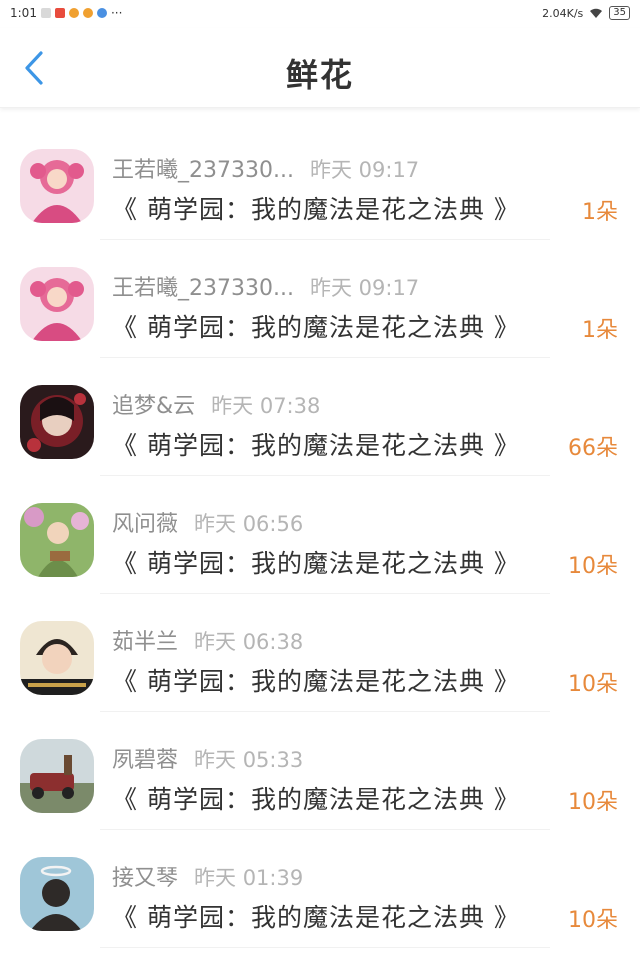 The width and height of the screenshot is (640, 974). What do you see at coordinates (320, 653) in the screenshot?
I see `list-item: 茹半兰 昨天 06:38 《 萌学园：我的魔法是花之法典 》 10朵` at bounding box center [320, 653].